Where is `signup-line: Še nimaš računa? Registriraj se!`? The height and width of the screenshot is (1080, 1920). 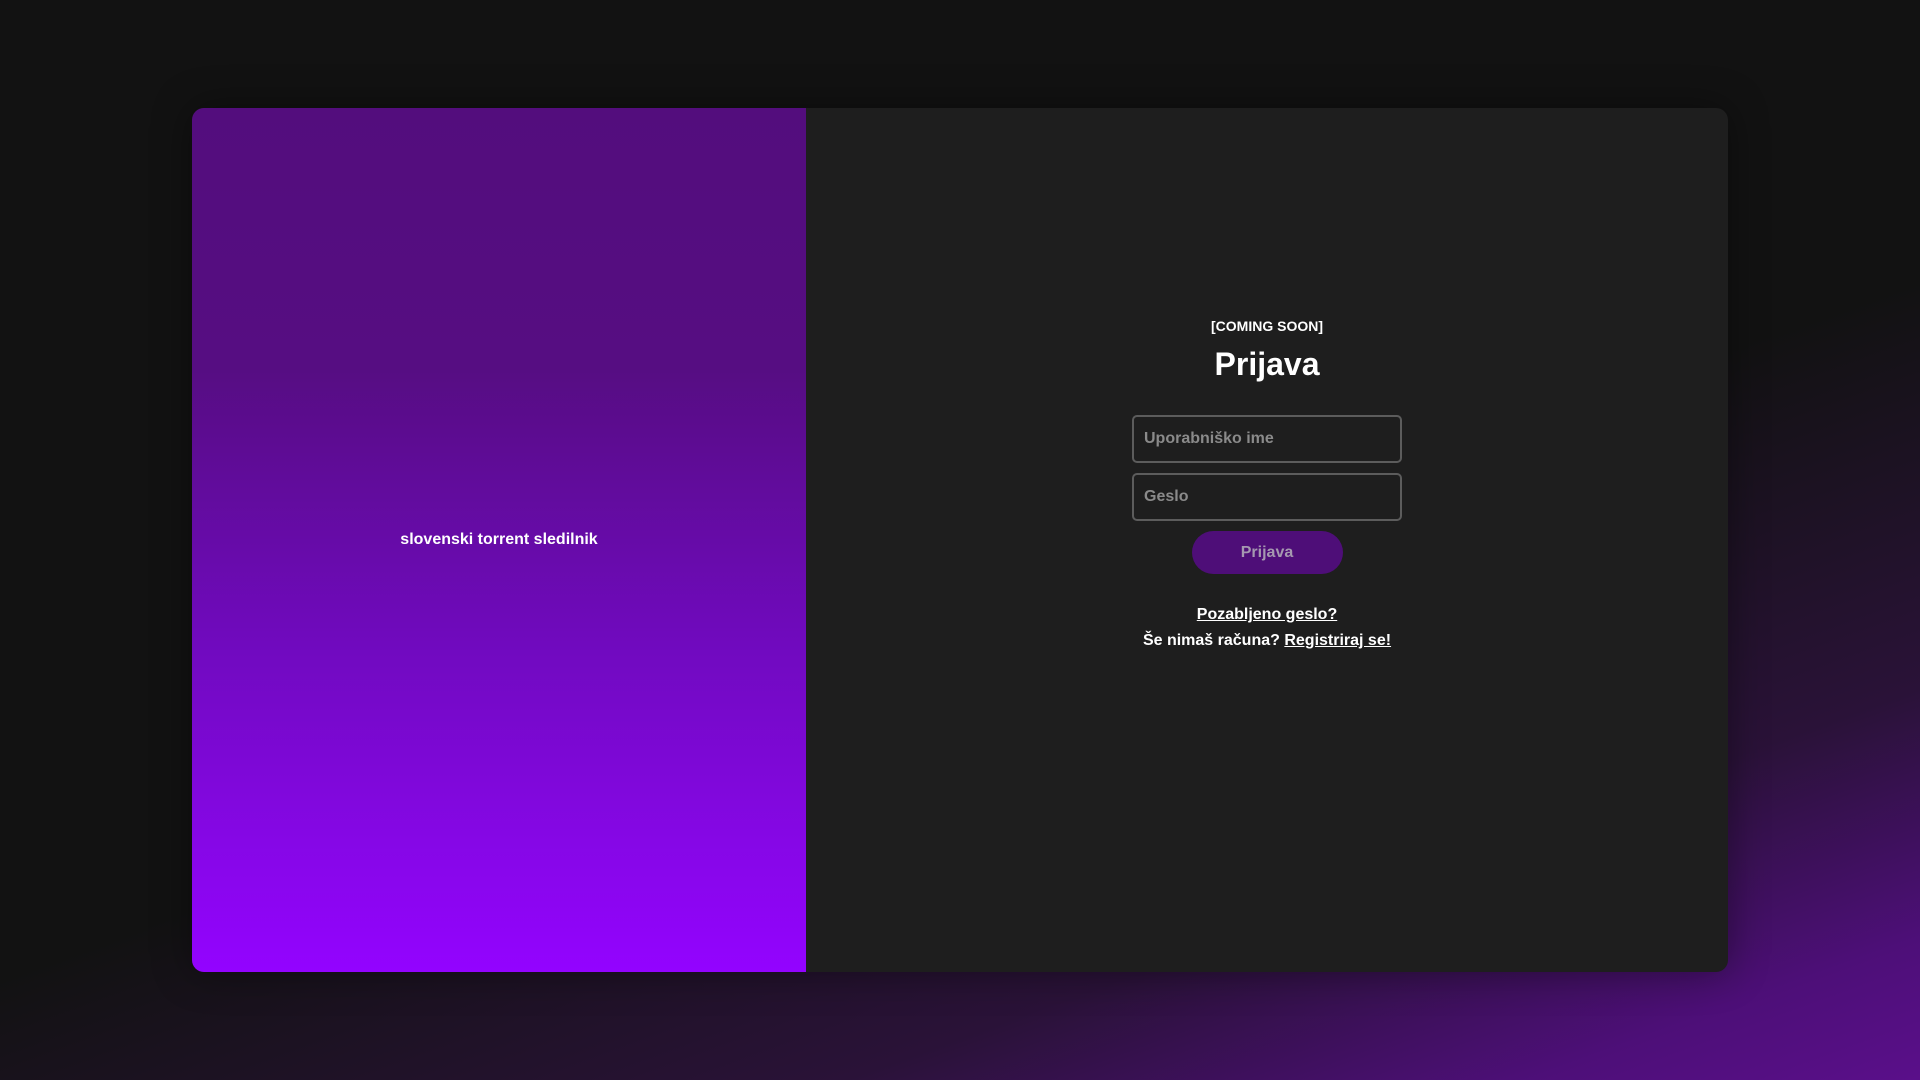 signup-line: Še nimaš računa? Registriraj se! is located at coordinates (1267, 641).